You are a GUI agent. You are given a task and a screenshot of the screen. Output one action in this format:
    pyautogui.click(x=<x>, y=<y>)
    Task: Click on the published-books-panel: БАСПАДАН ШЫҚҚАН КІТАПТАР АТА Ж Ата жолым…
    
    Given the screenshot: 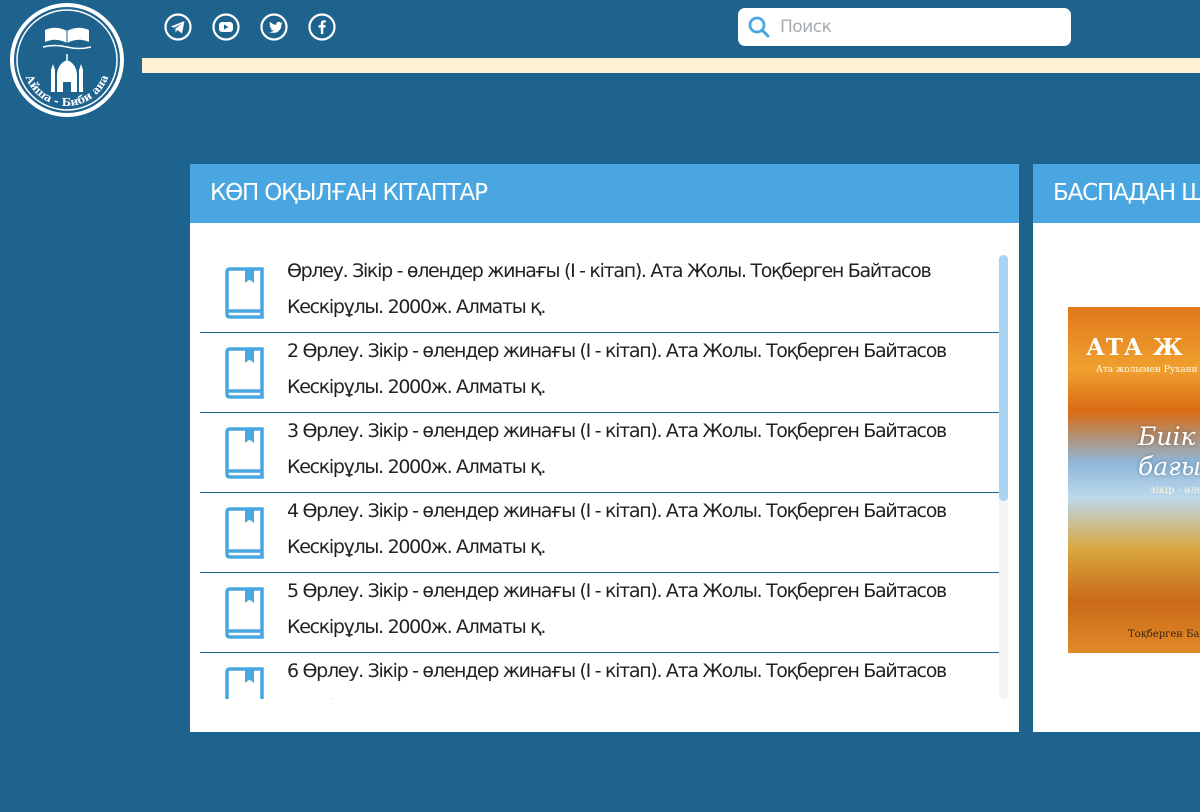 What is the action you would take?
    pyautogui.click(x=1116, y=448)
    